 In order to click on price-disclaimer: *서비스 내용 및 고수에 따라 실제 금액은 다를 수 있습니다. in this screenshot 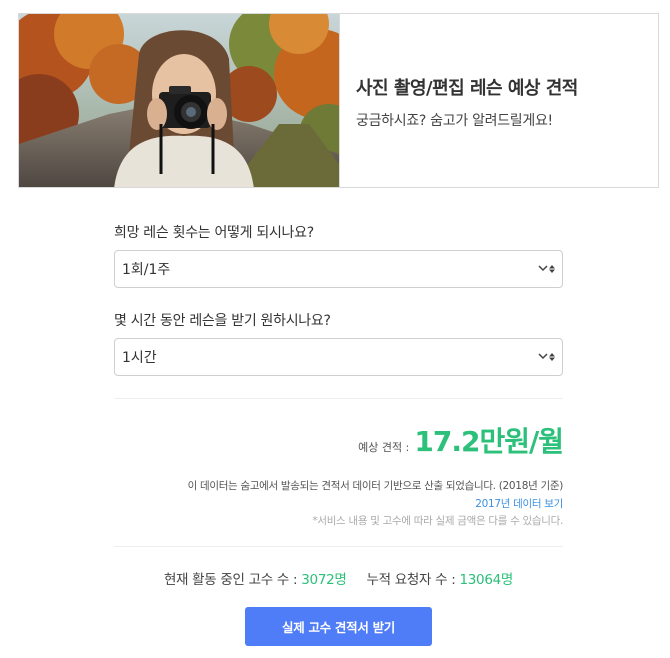, I will do `click(437, 521)`.